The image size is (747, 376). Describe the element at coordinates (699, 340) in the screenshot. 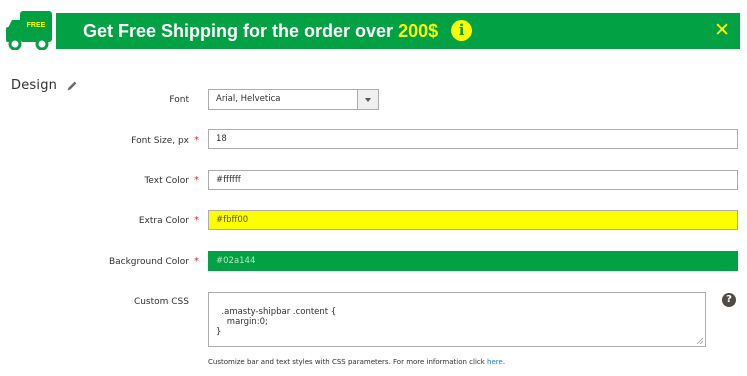

I see `resize-grip-icon` at that location.